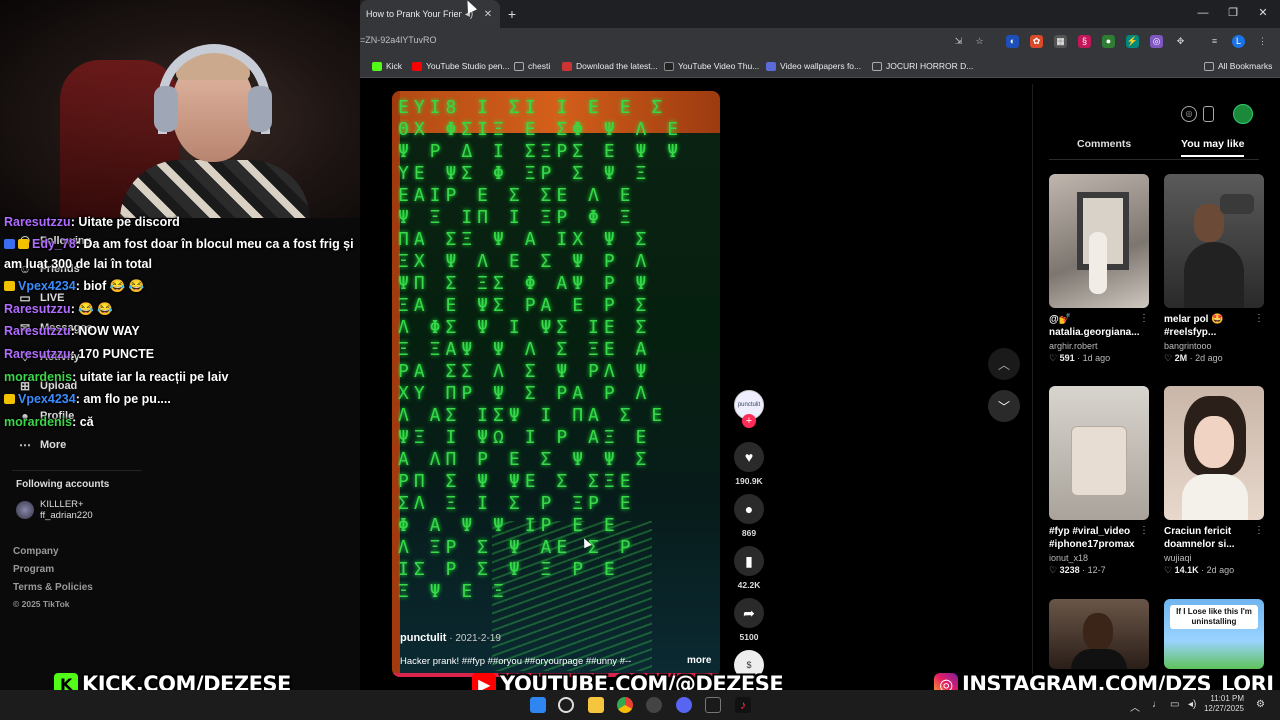 This screenshot has width=1280, height=720. What do you see at coordinates (37, 354) in the screenshot?
I see `chat-username: Raresutzzu` at bounding box center [37, 354].